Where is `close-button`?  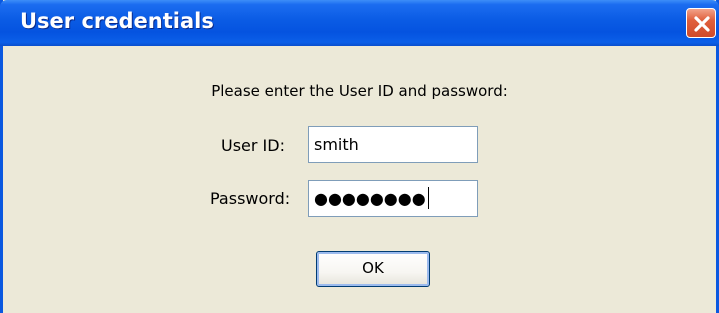
close-button is located at coordinates (701, 23).